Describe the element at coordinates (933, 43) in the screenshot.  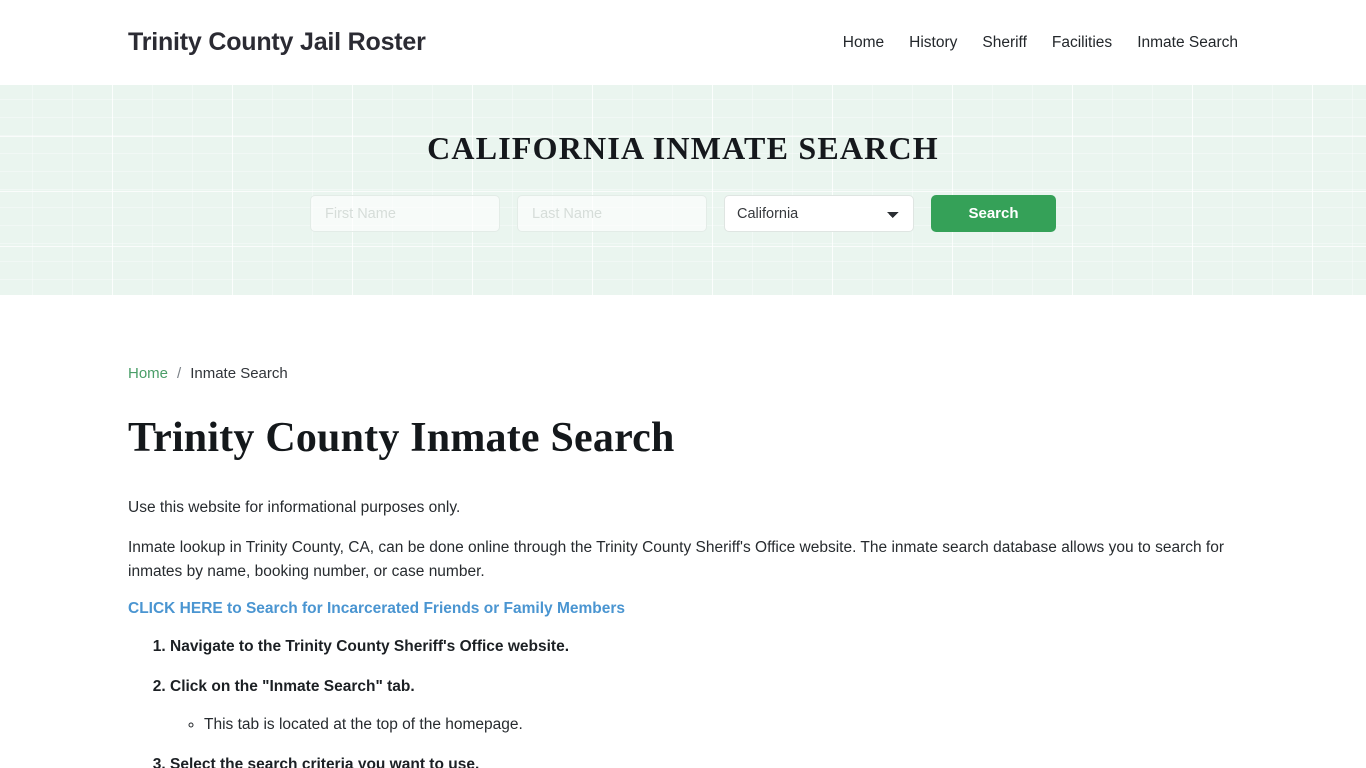
I see `nav-item-history: History` at that location.